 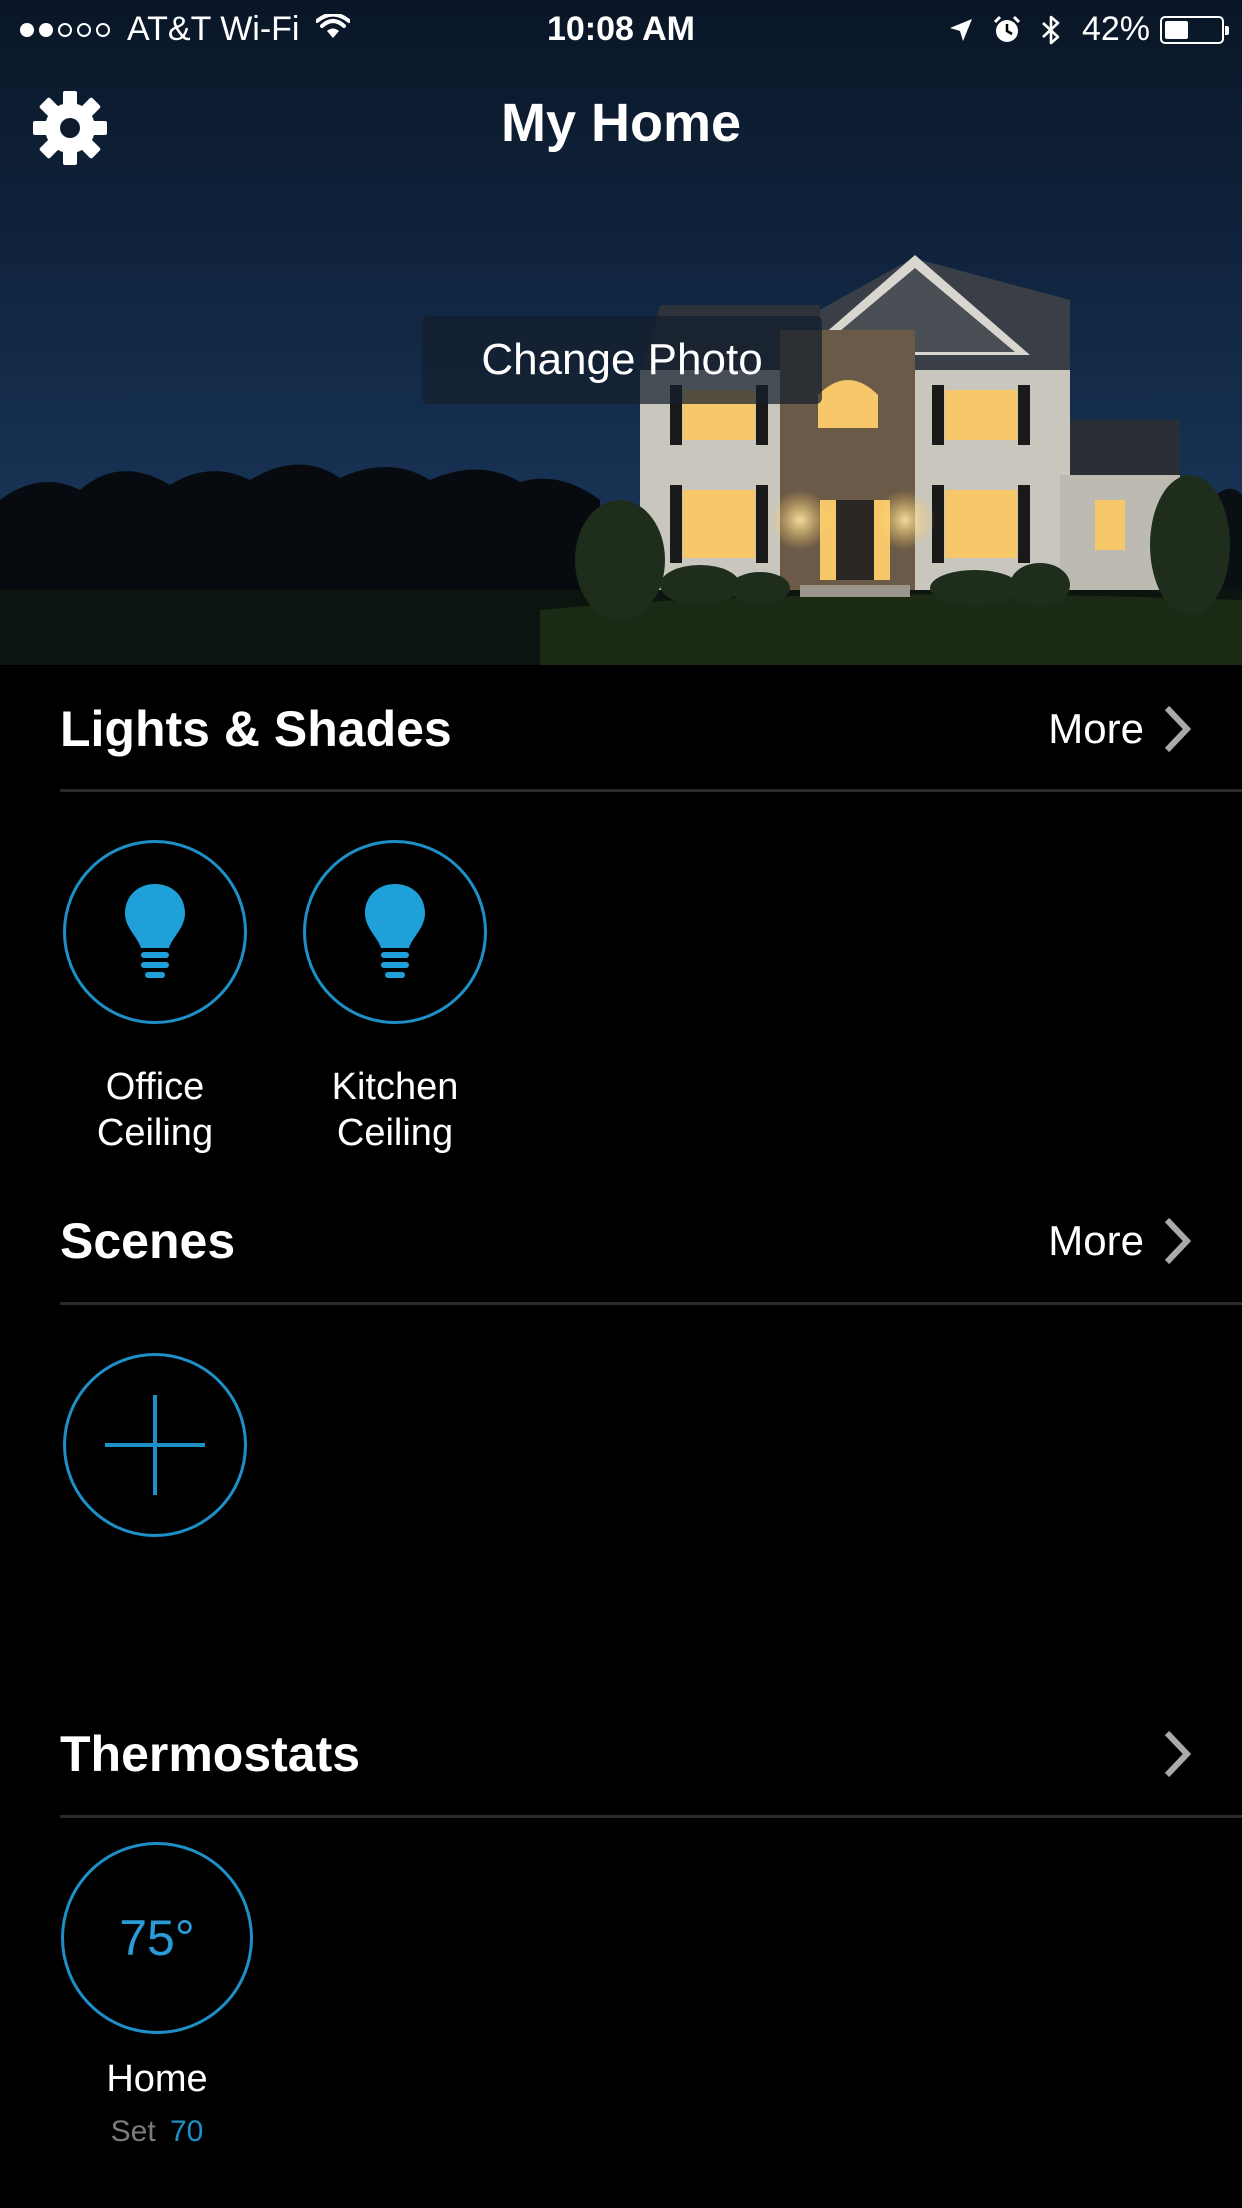 I want to click on thermostats-more-button, so click(x=1177, y=1754).